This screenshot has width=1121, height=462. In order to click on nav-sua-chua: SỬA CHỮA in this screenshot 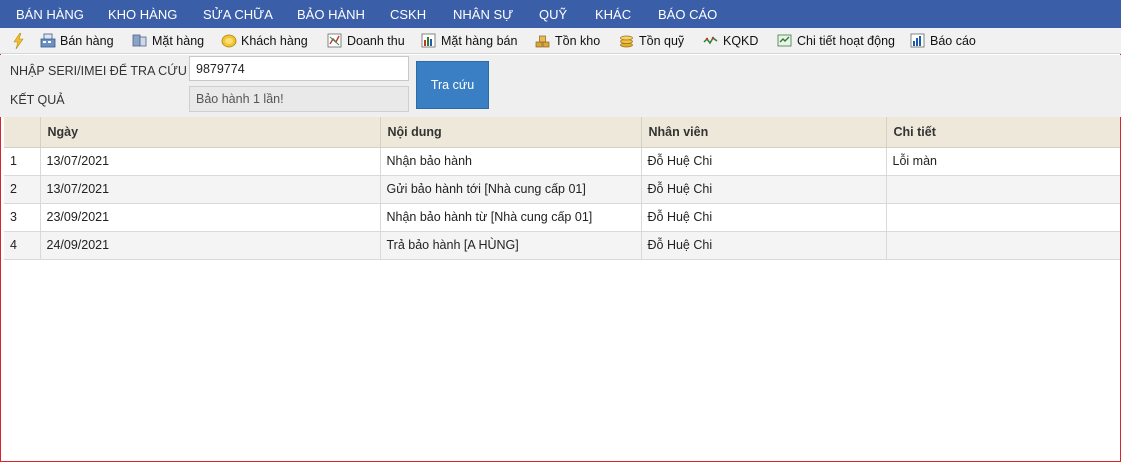, I will do `click(238, 14)`.